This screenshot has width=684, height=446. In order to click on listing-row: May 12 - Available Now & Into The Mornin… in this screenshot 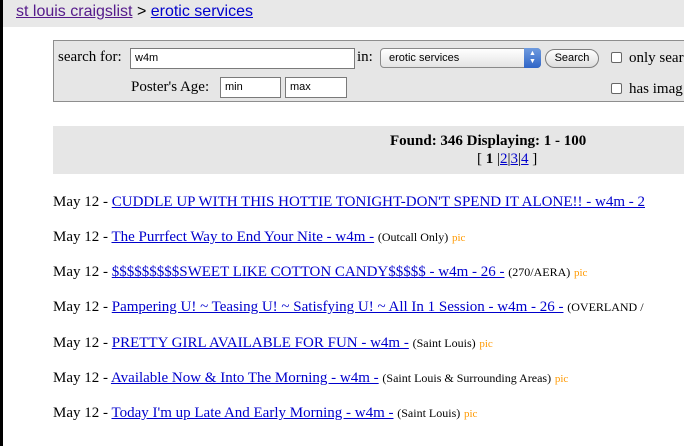, I will do `click(310, 380)`.